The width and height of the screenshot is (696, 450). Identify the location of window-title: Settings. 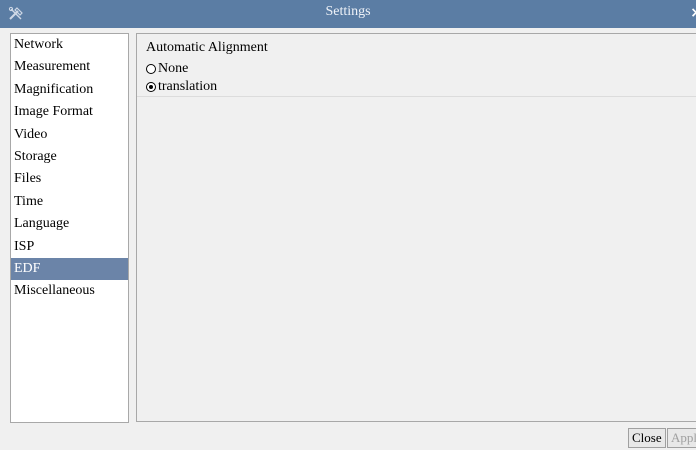
(348, 11).